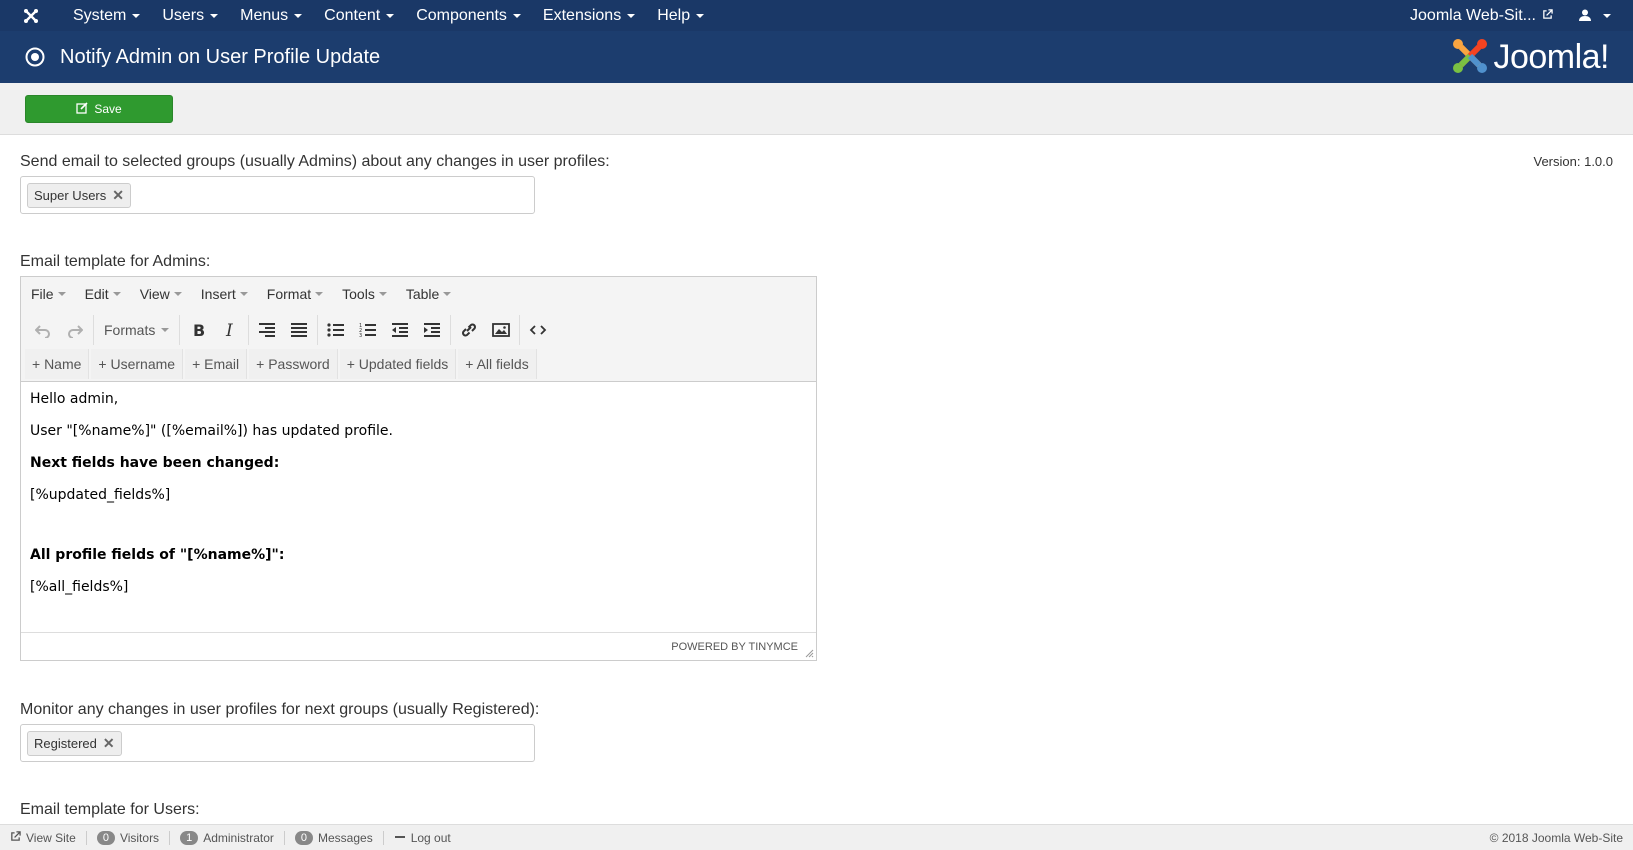 The image size is (1633, 850). I want to click on content-paragraph: All profile fields of "[%name%]":, so click(157, 555).